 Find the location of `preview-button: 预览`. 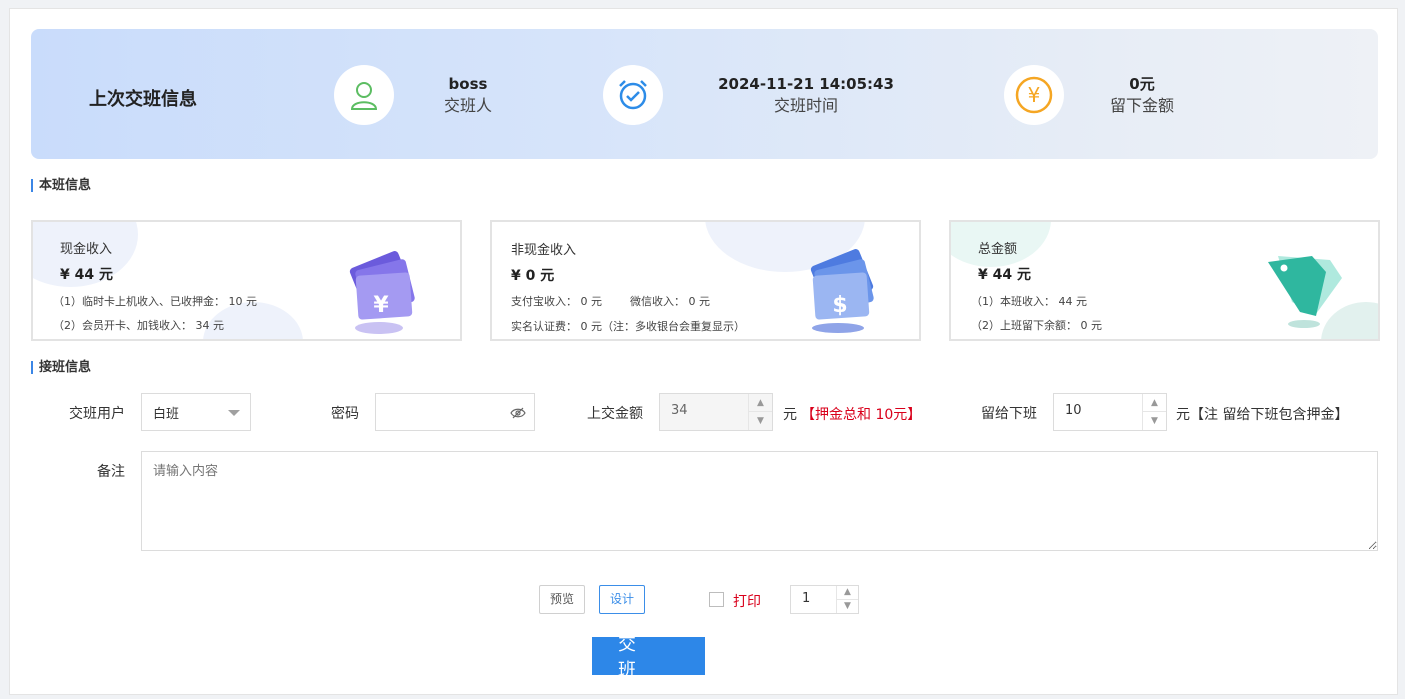

preview-button: 预览 is located at coordinates (562, 599).